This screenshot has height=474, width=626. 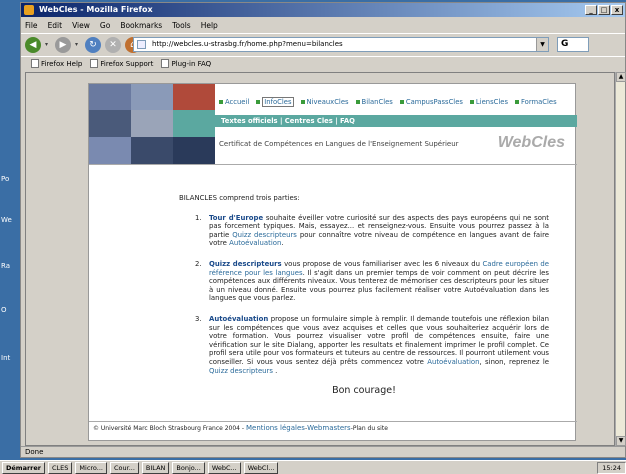 I want to click on closing-text: Bon courage!, so click(x=364, y=391).